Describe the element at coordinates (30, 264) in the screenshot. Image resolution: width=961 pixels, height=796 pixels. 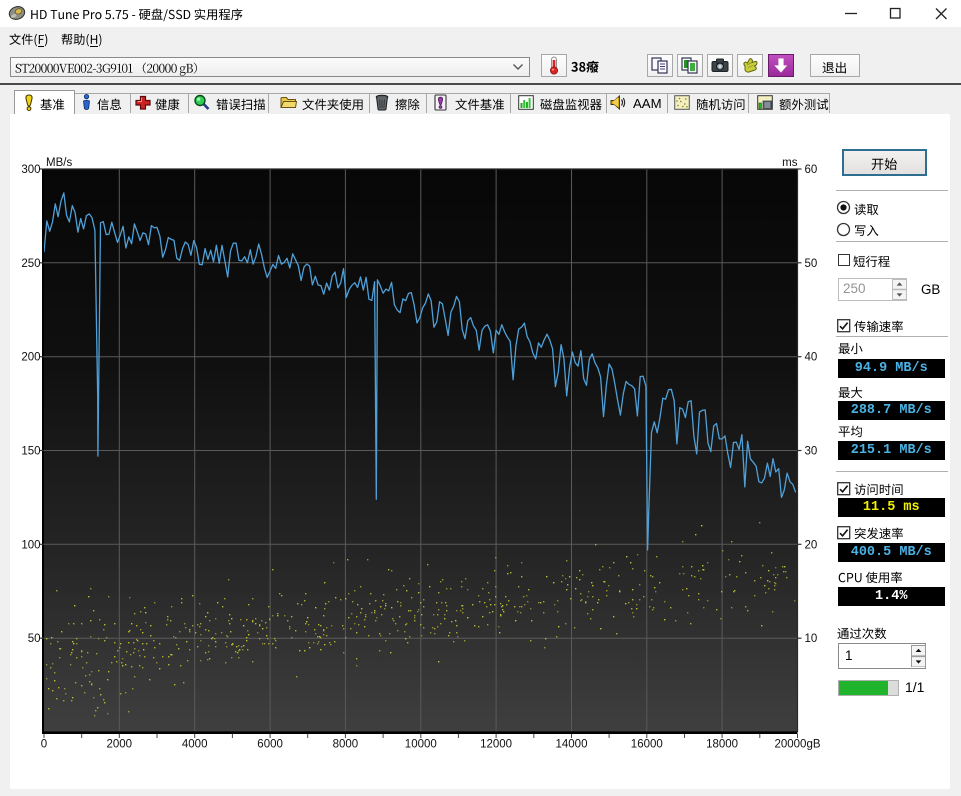
I see `svg-text: 250` at that location.